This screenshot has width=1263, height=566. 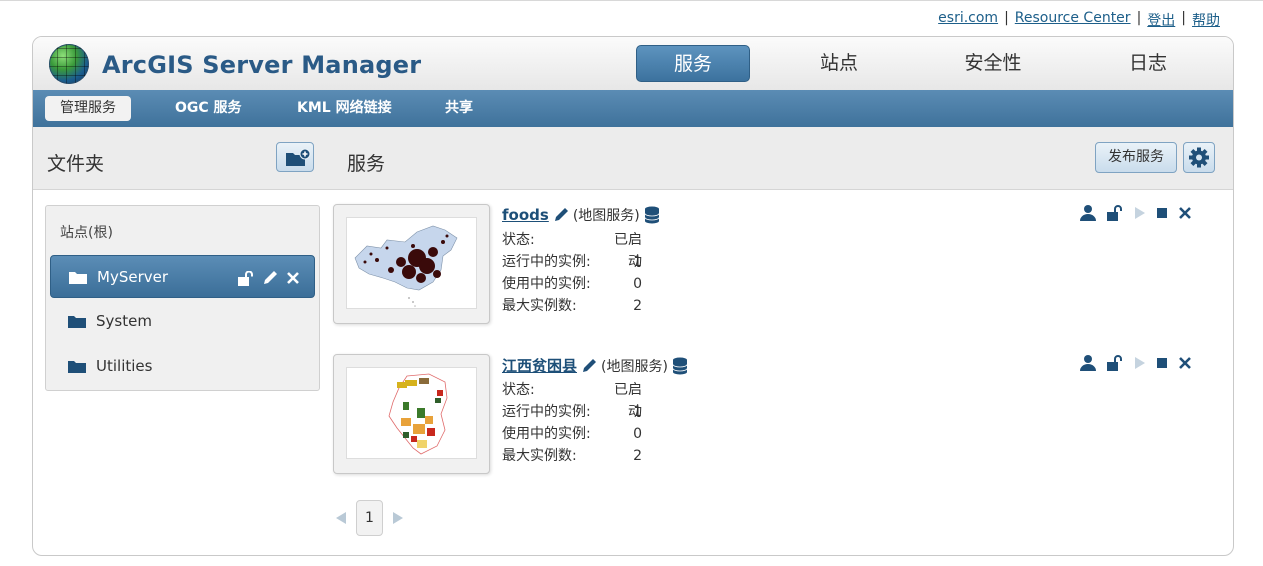 I want to click on publish-service-button: 发布服务, so click(x=1136, y=157).